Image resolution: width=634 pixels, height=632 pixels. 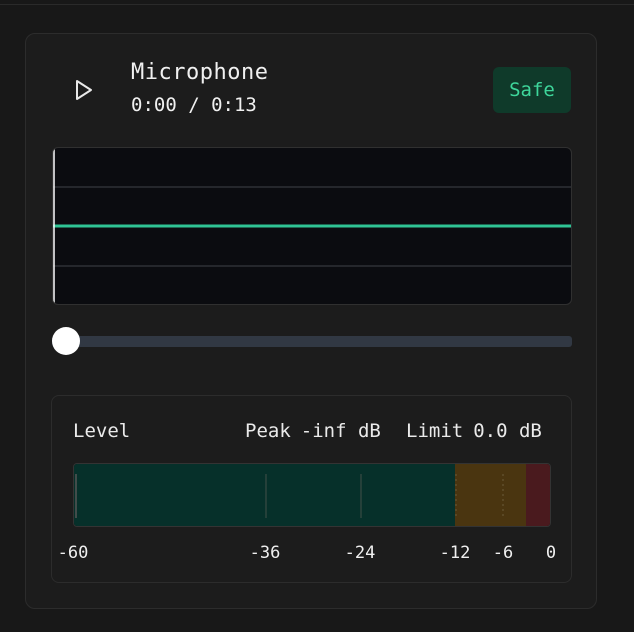 I want to click on scale-tick-label: -24, so click(x=360, y=553).